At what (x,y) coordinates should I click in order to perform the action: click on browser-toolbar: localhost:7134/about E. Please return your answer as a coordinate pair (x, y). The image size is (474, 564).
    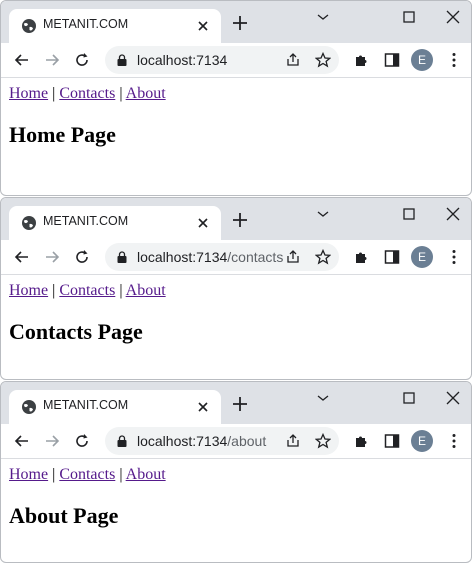
    Looking at the image, I should click on (236, 441).